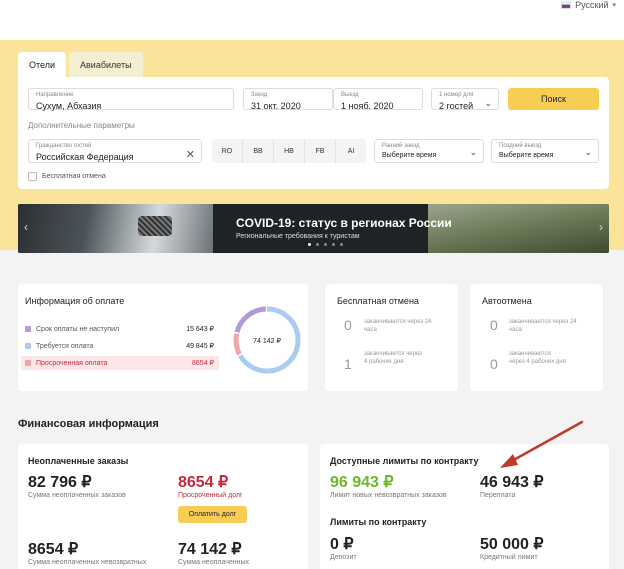  I want to click on unpaid-nonrefundable: 8654 ₽, so click(53, 549).